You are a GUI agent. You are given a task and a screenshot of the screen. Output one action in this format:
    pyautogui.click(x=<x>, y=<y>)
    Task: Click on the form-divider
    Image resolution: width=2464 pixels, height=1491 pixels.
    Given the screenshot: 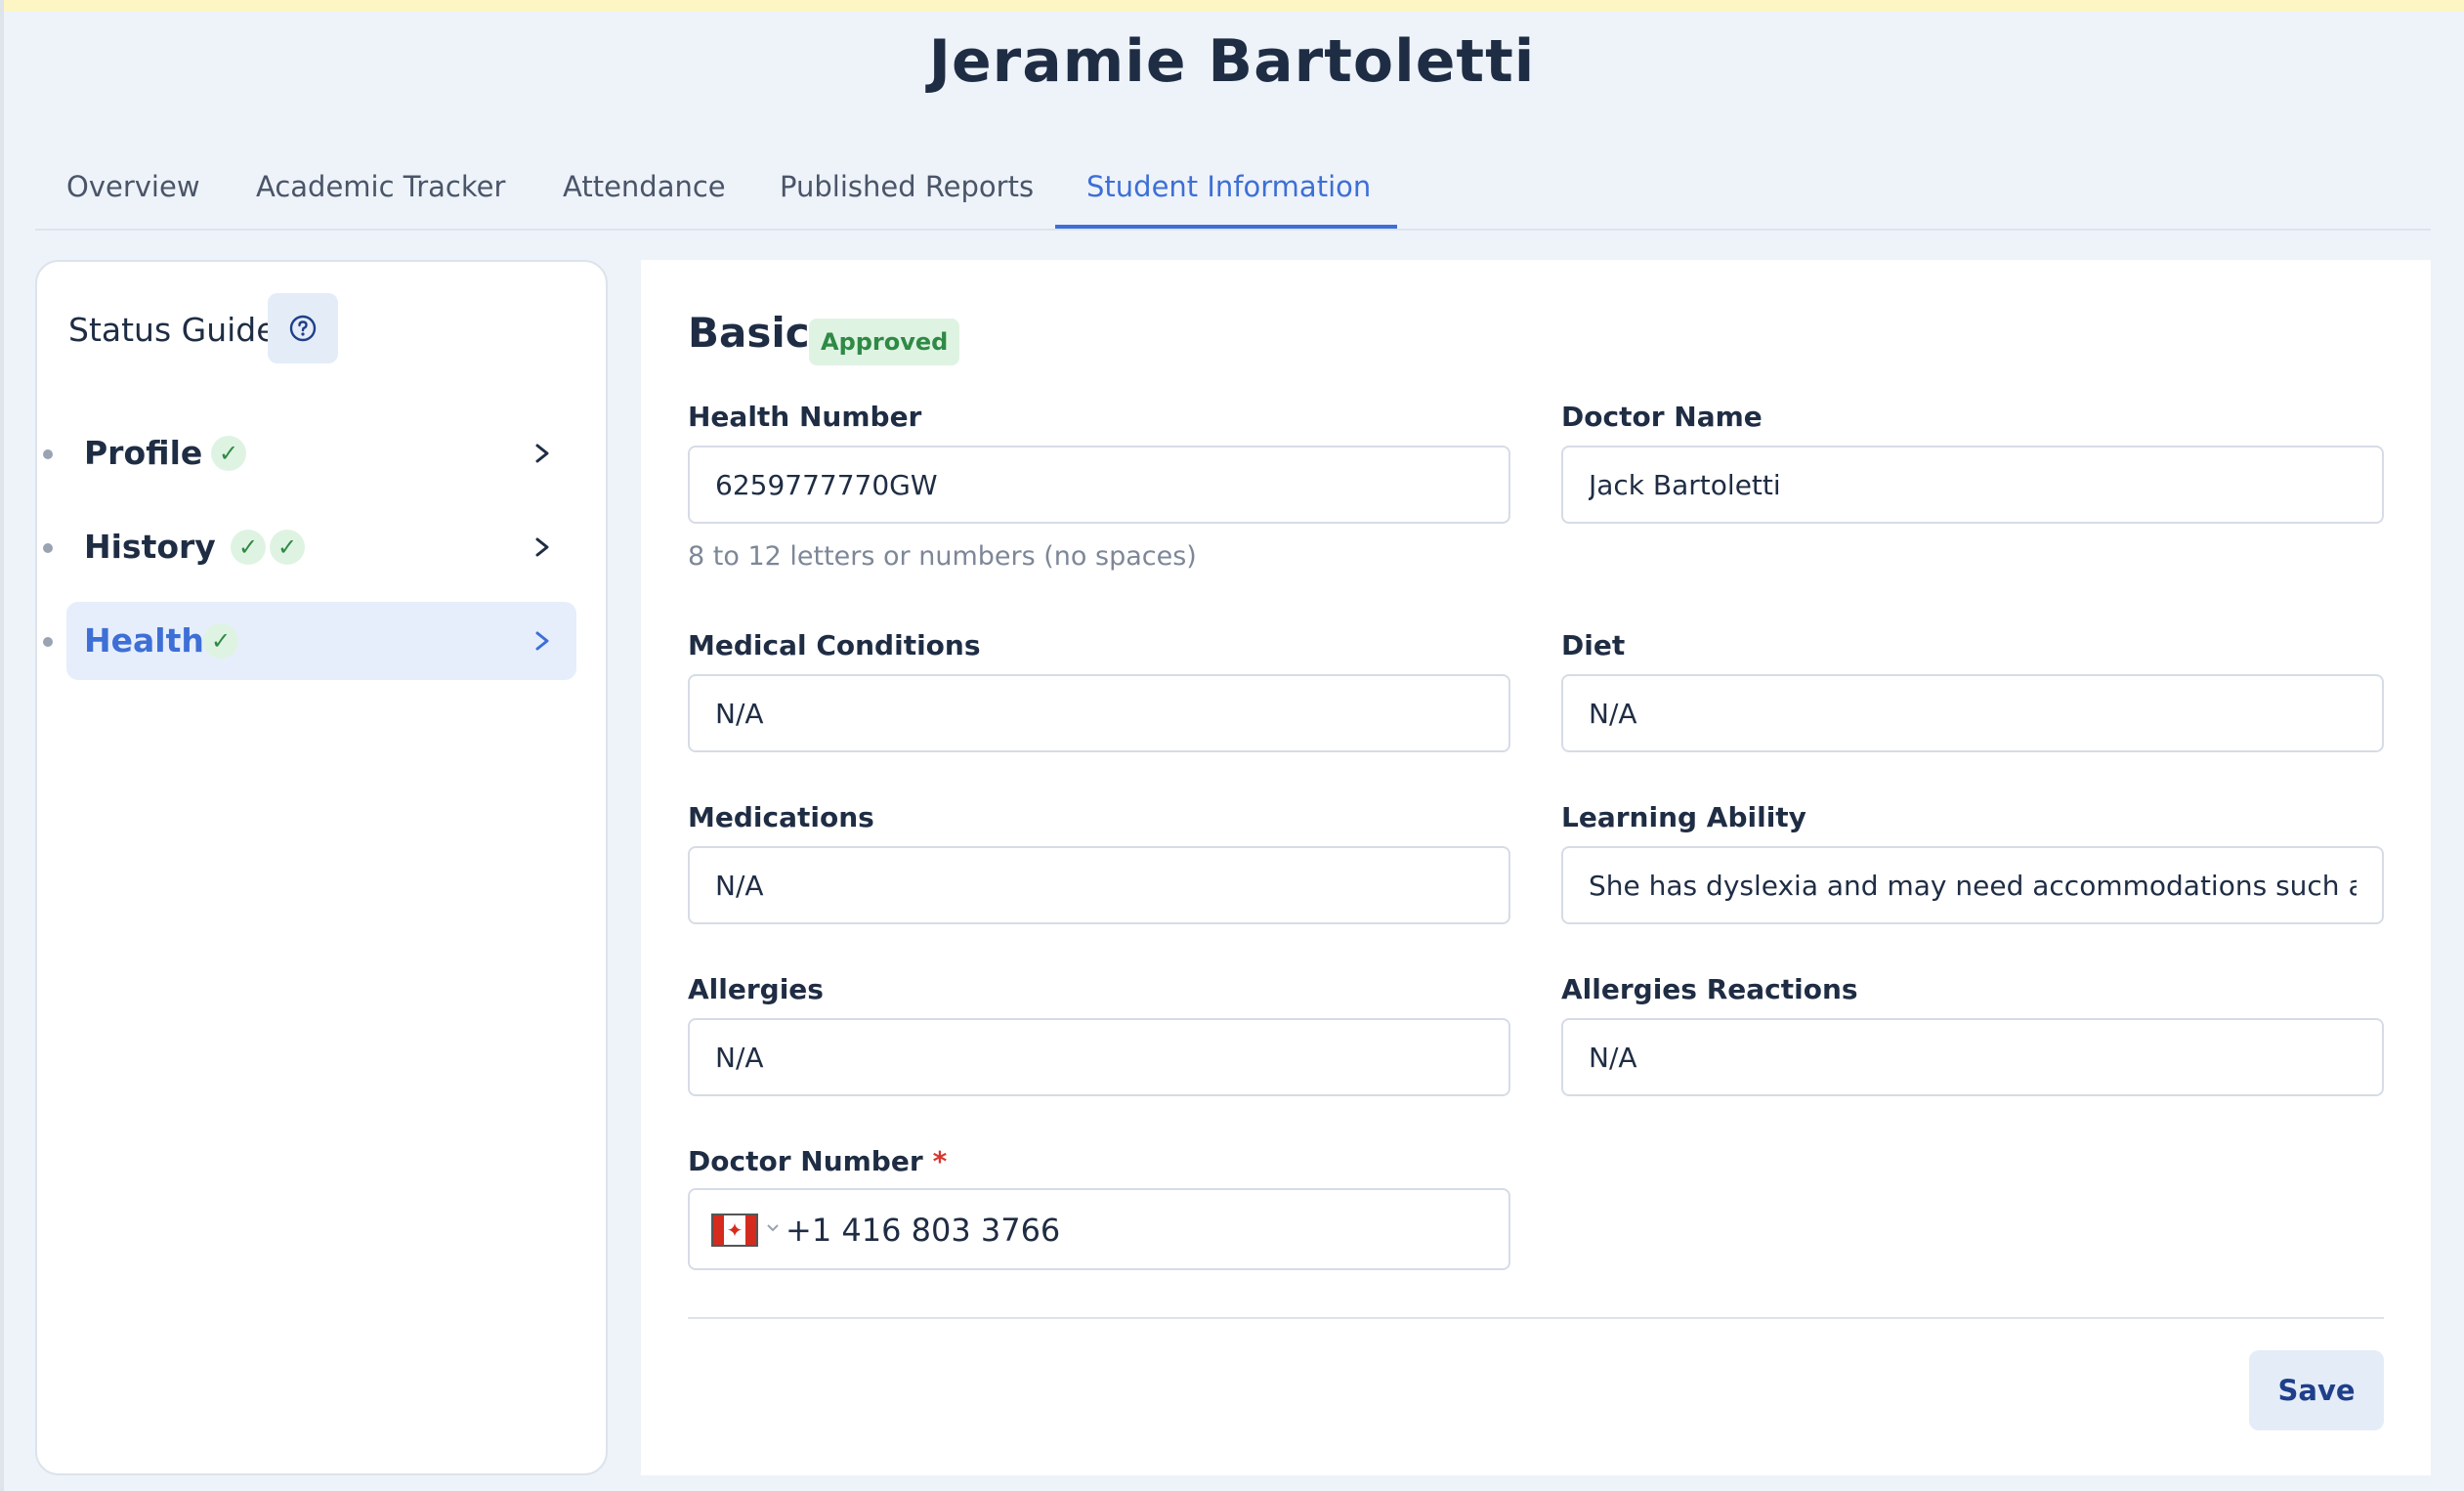 What is the action you would take?
    pyautogui.click(x=1536, y=1318)
    